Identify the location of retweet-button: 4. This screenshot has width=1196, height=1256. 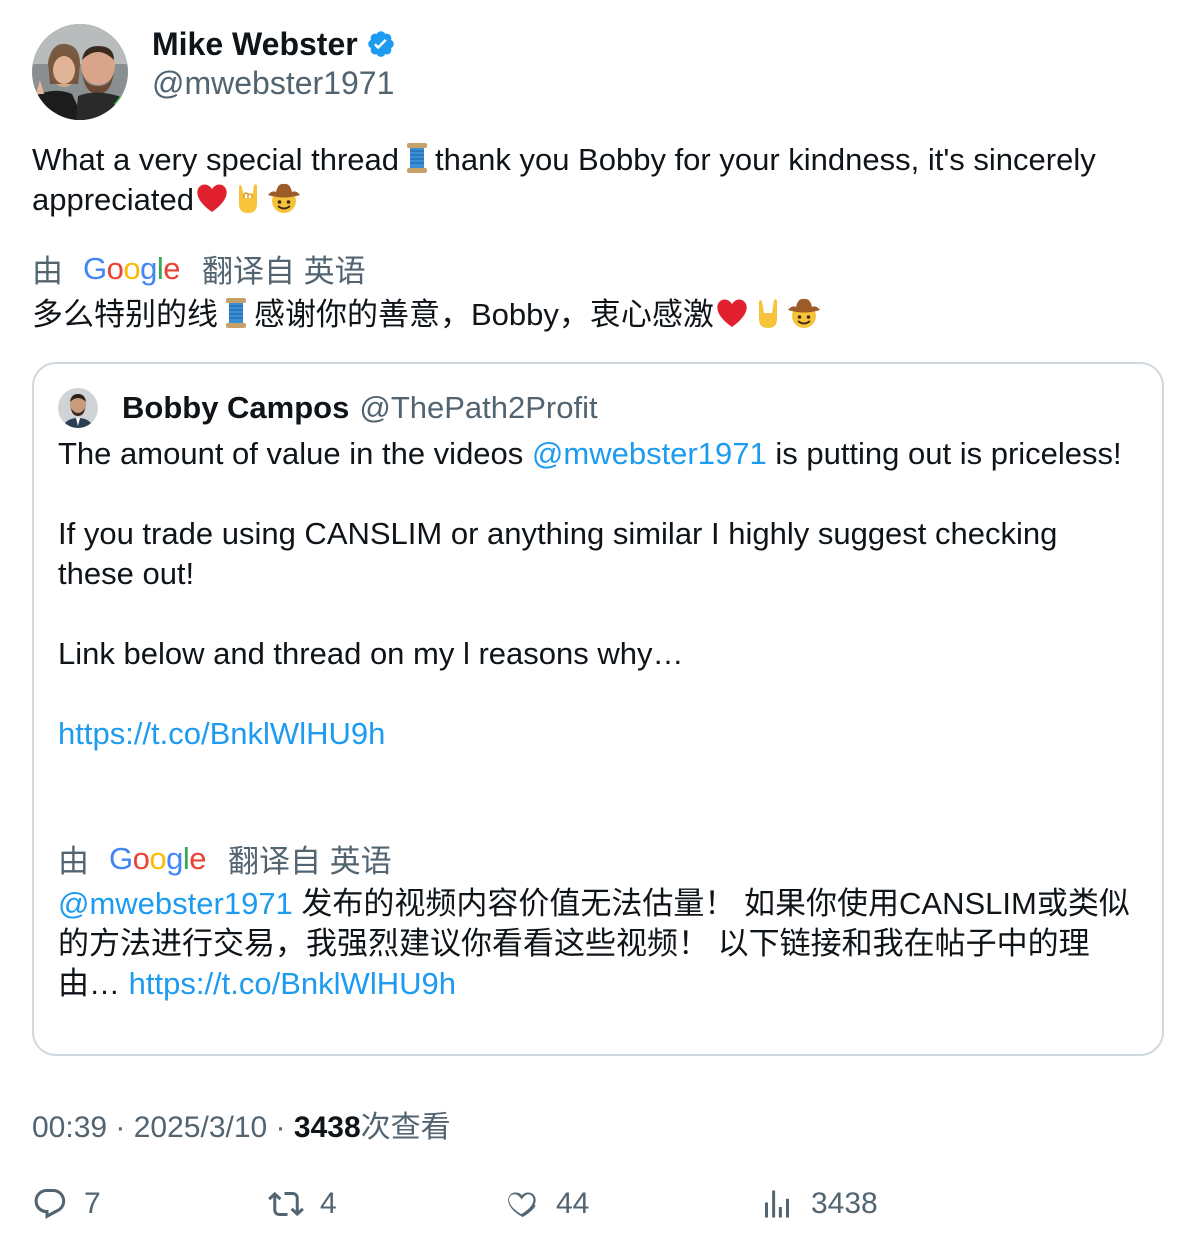
(302, 1204).